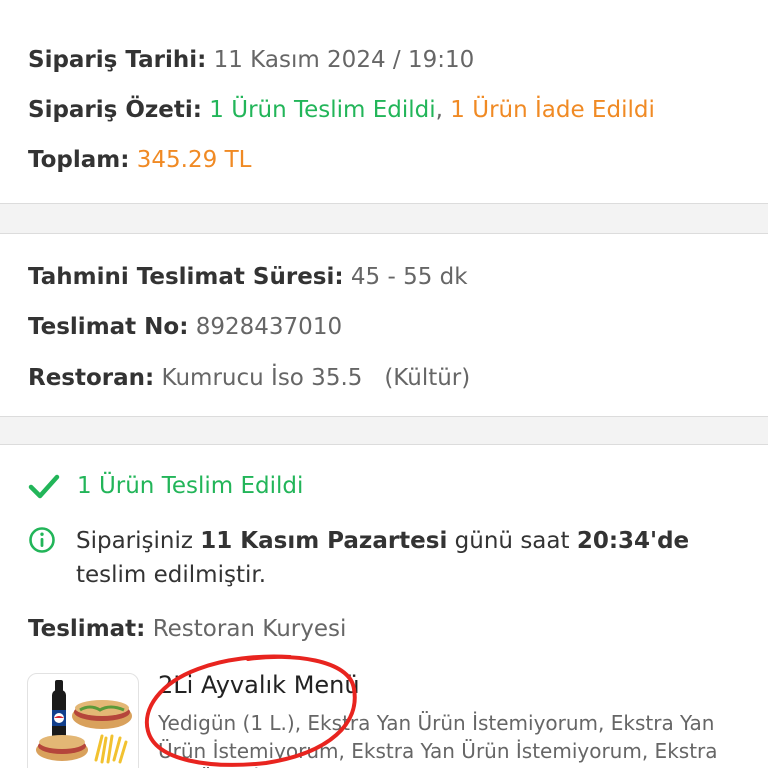  I want to click on message-pre: Siparişiniz, so click(138, 541).